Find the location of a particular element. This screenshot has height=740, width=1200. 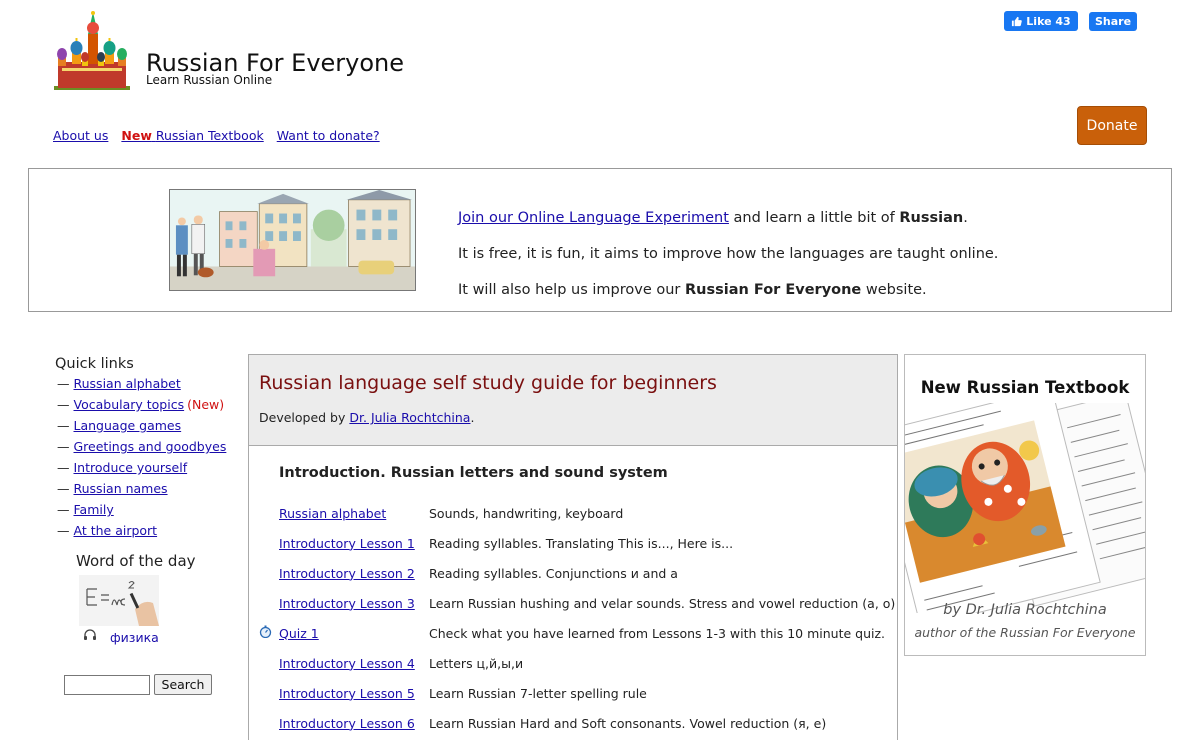

quick-link-vocabulary-topics: Vocabulary topics is located at coordinates (129, 404).